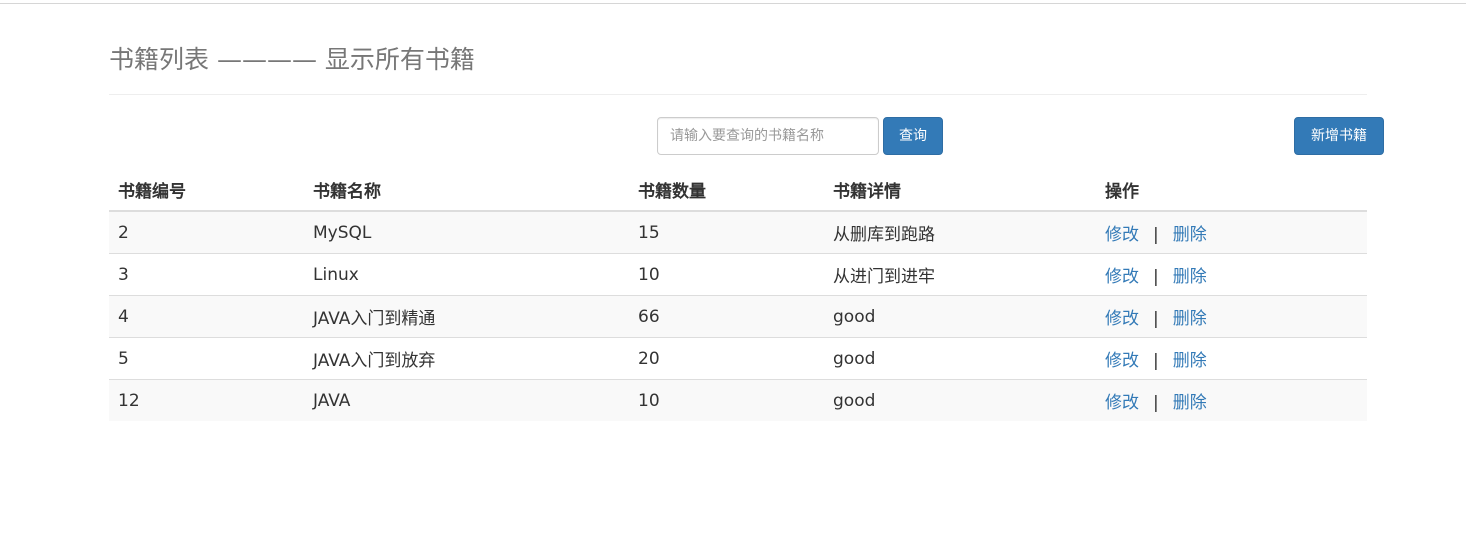 Image resolution: width=1466 pixels, height=539 pixels. What do you see at coordinates (206, 232) in the screenshot?
I see `cell-id: 2` at bounding box center [206, 232].